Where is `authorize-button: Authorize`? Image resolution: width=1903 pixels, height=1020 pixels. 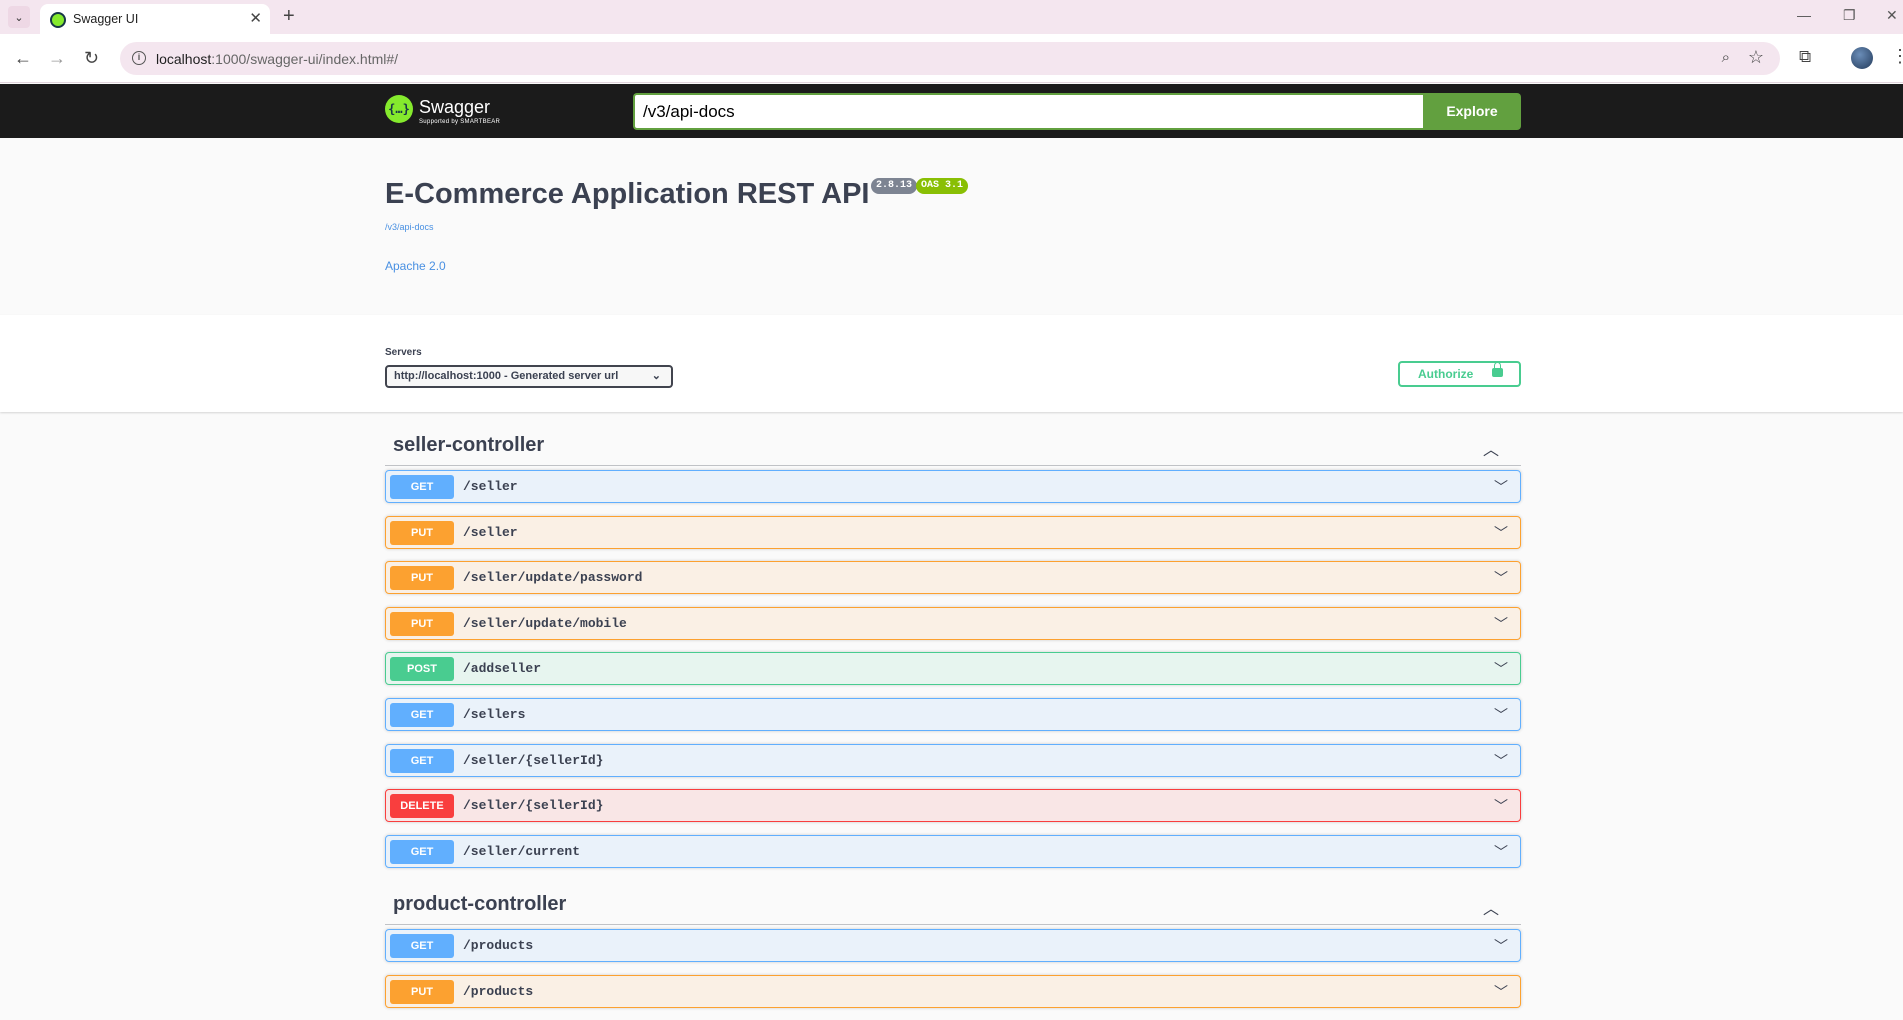 authorize-button: Authorize is located at coordinates (1459, 374).